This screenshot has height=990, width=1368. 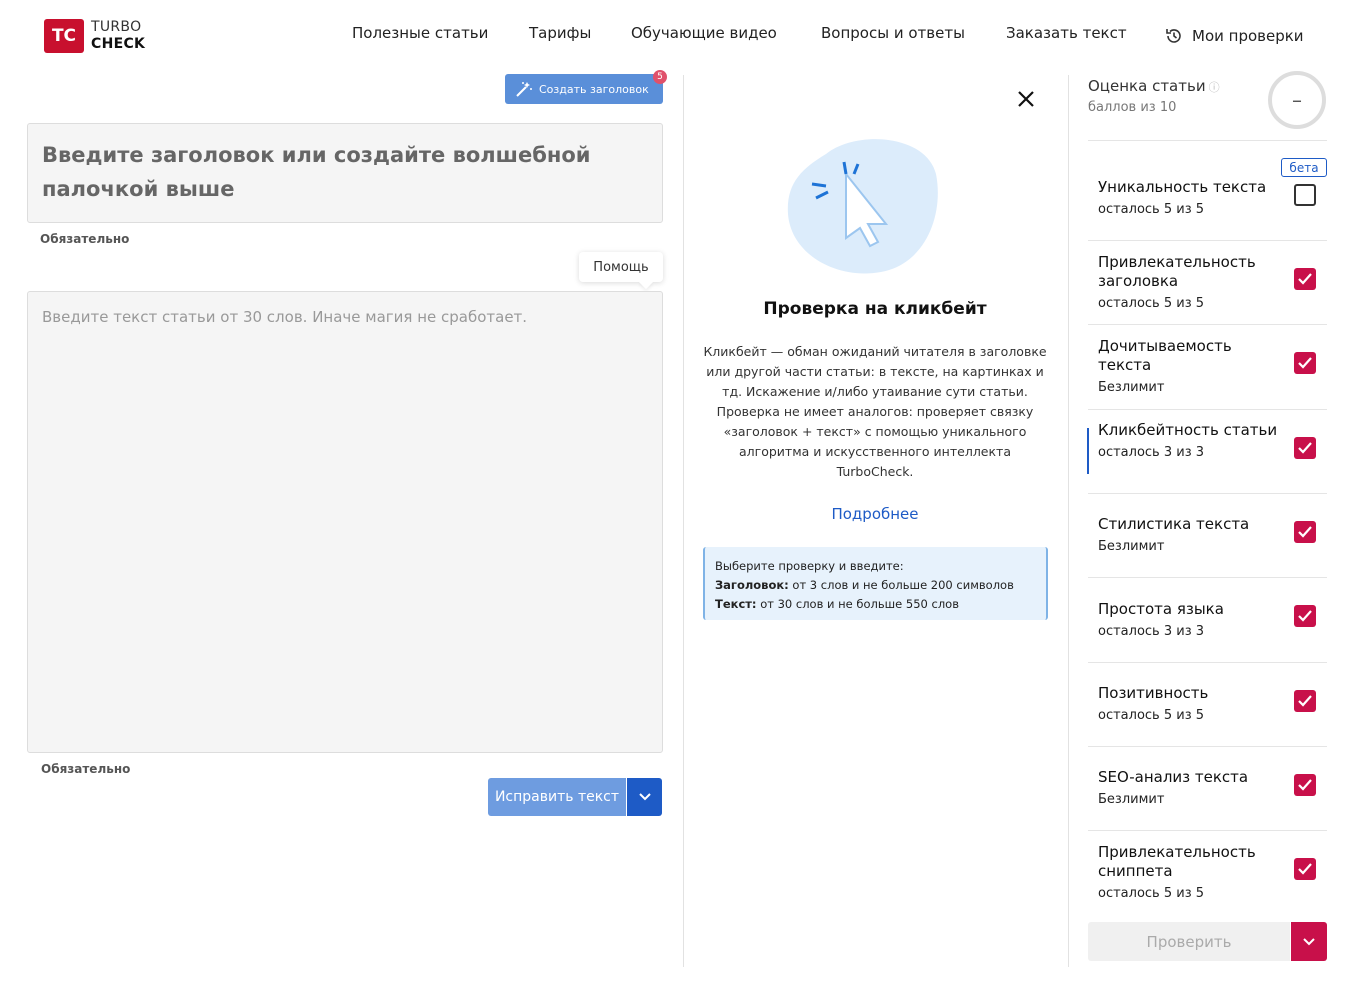 I want to click on nav-faq: Вопросы и ответы, so click(x=893, y=36).